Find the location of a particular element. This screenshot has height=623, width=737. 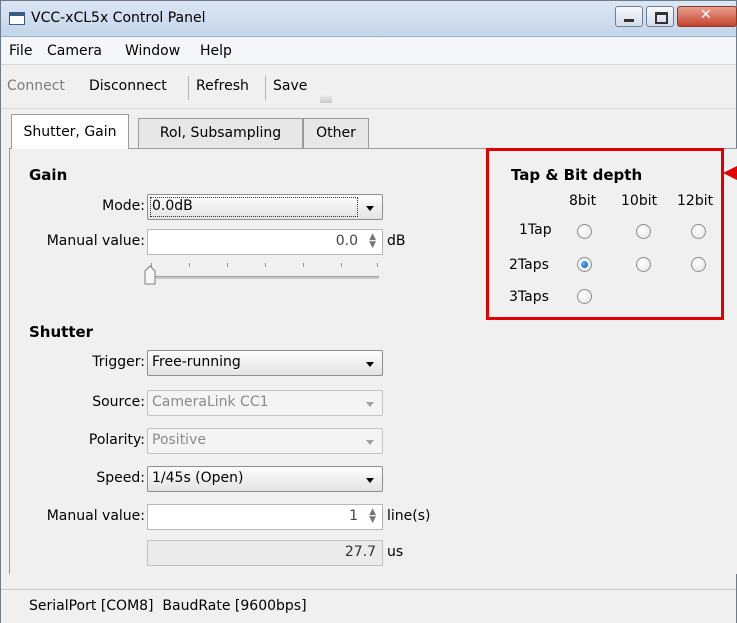

shutter-manual-value: 1 is located at coordinates (353, 516).